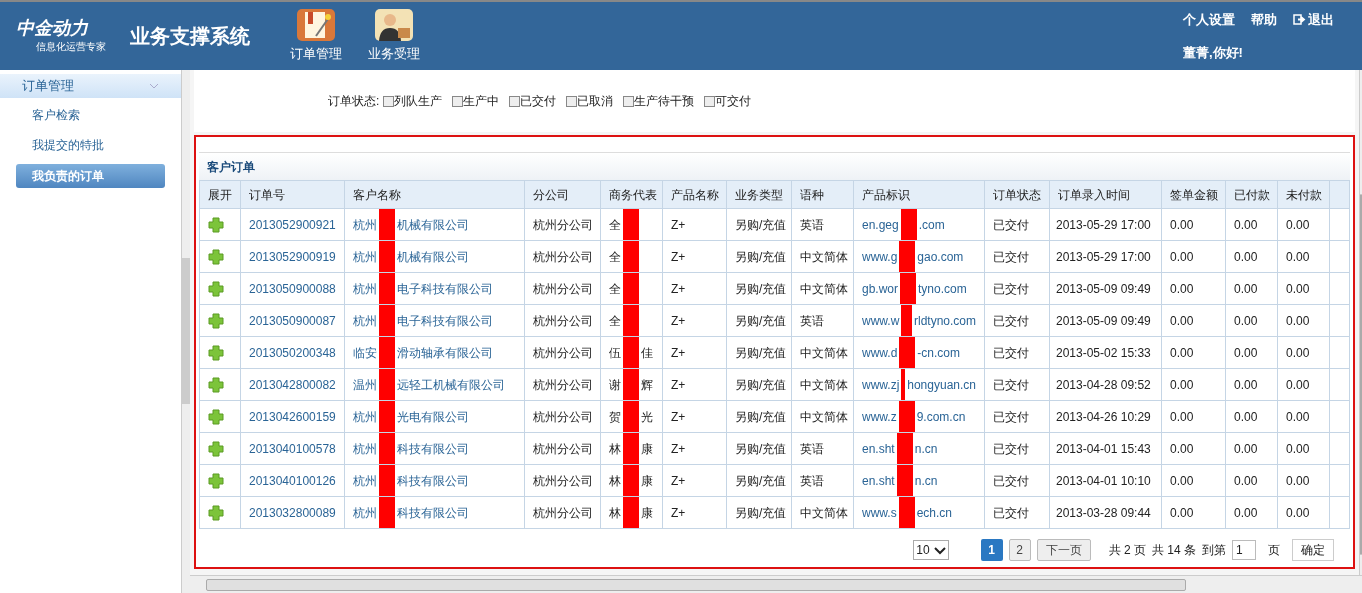 This screenshot has height=593, width=1362. I want to click on product-id-link: www.d, so click(880, 352).